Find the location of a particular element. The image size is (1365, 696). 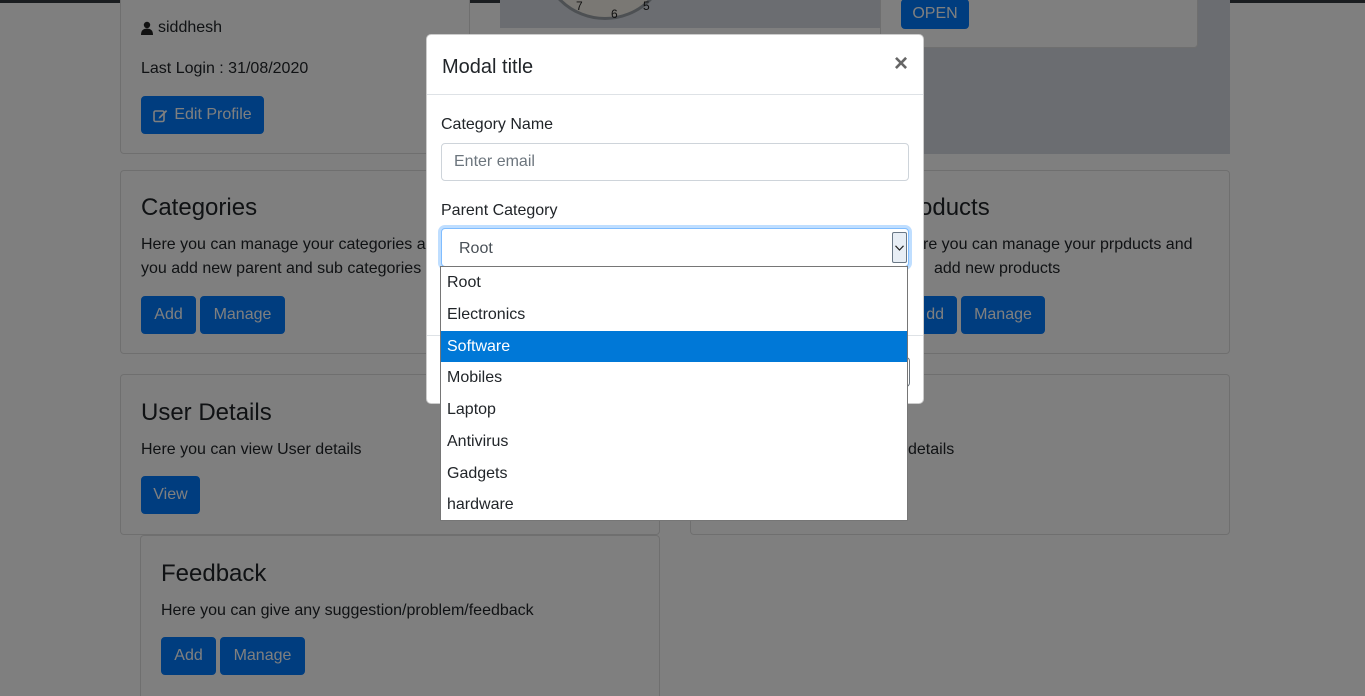

dropdown-option: Electronics is located at coordinates (674, 315).